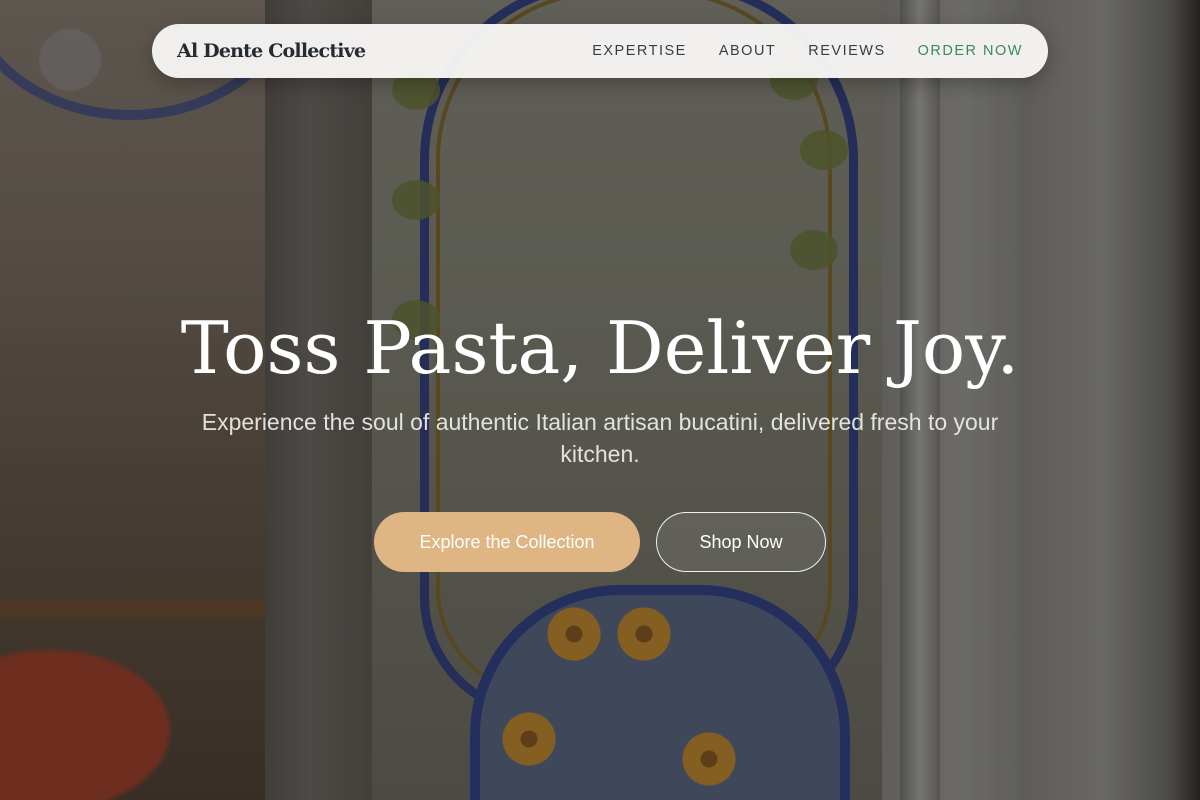  I want to click on hero-actions: Explore the Collection Shop Now, so click(600, 542).